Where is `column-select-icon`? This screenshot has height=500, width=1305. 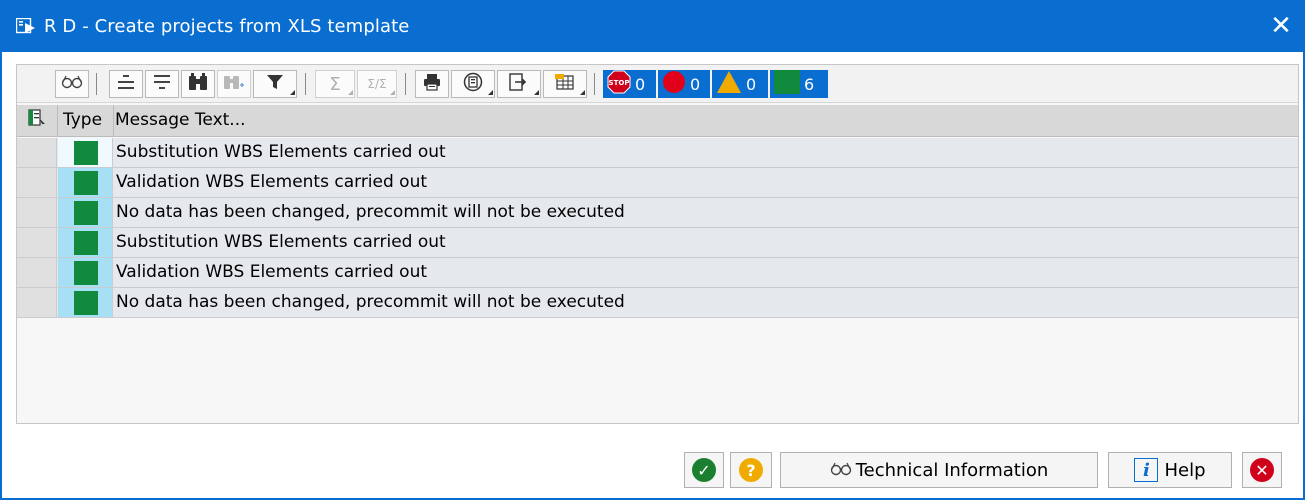 column-select-icon is located at coordinates (37, 120).